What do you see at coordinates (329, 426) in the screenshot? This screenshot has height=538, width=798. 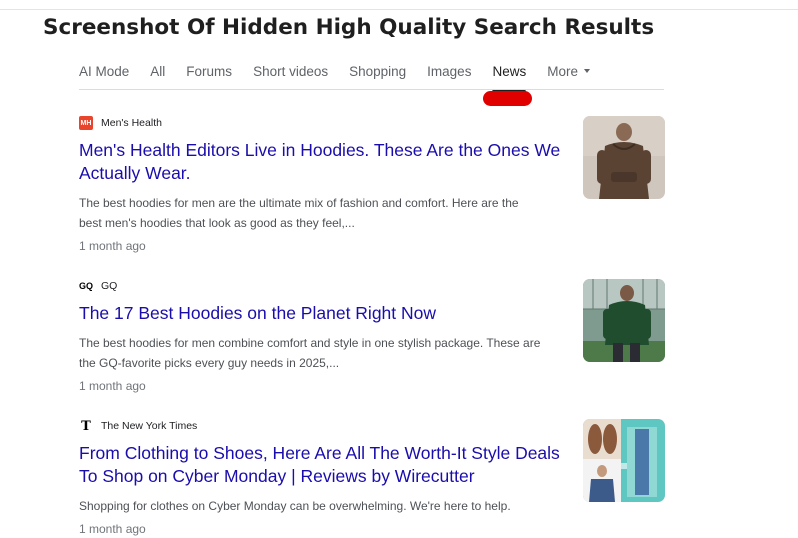 I see `result-source: T The New York Times` at bounding box center [329, 426].